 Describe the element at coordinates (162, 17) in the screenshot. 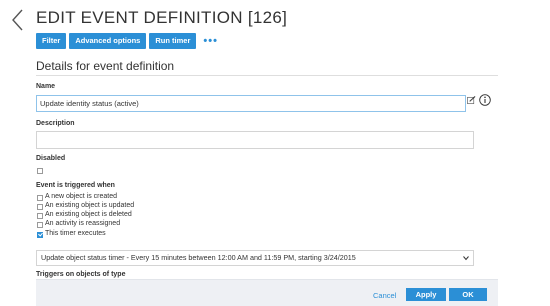

I see `page-title: EDIT EVENT DEFINITION [126]` at that location.